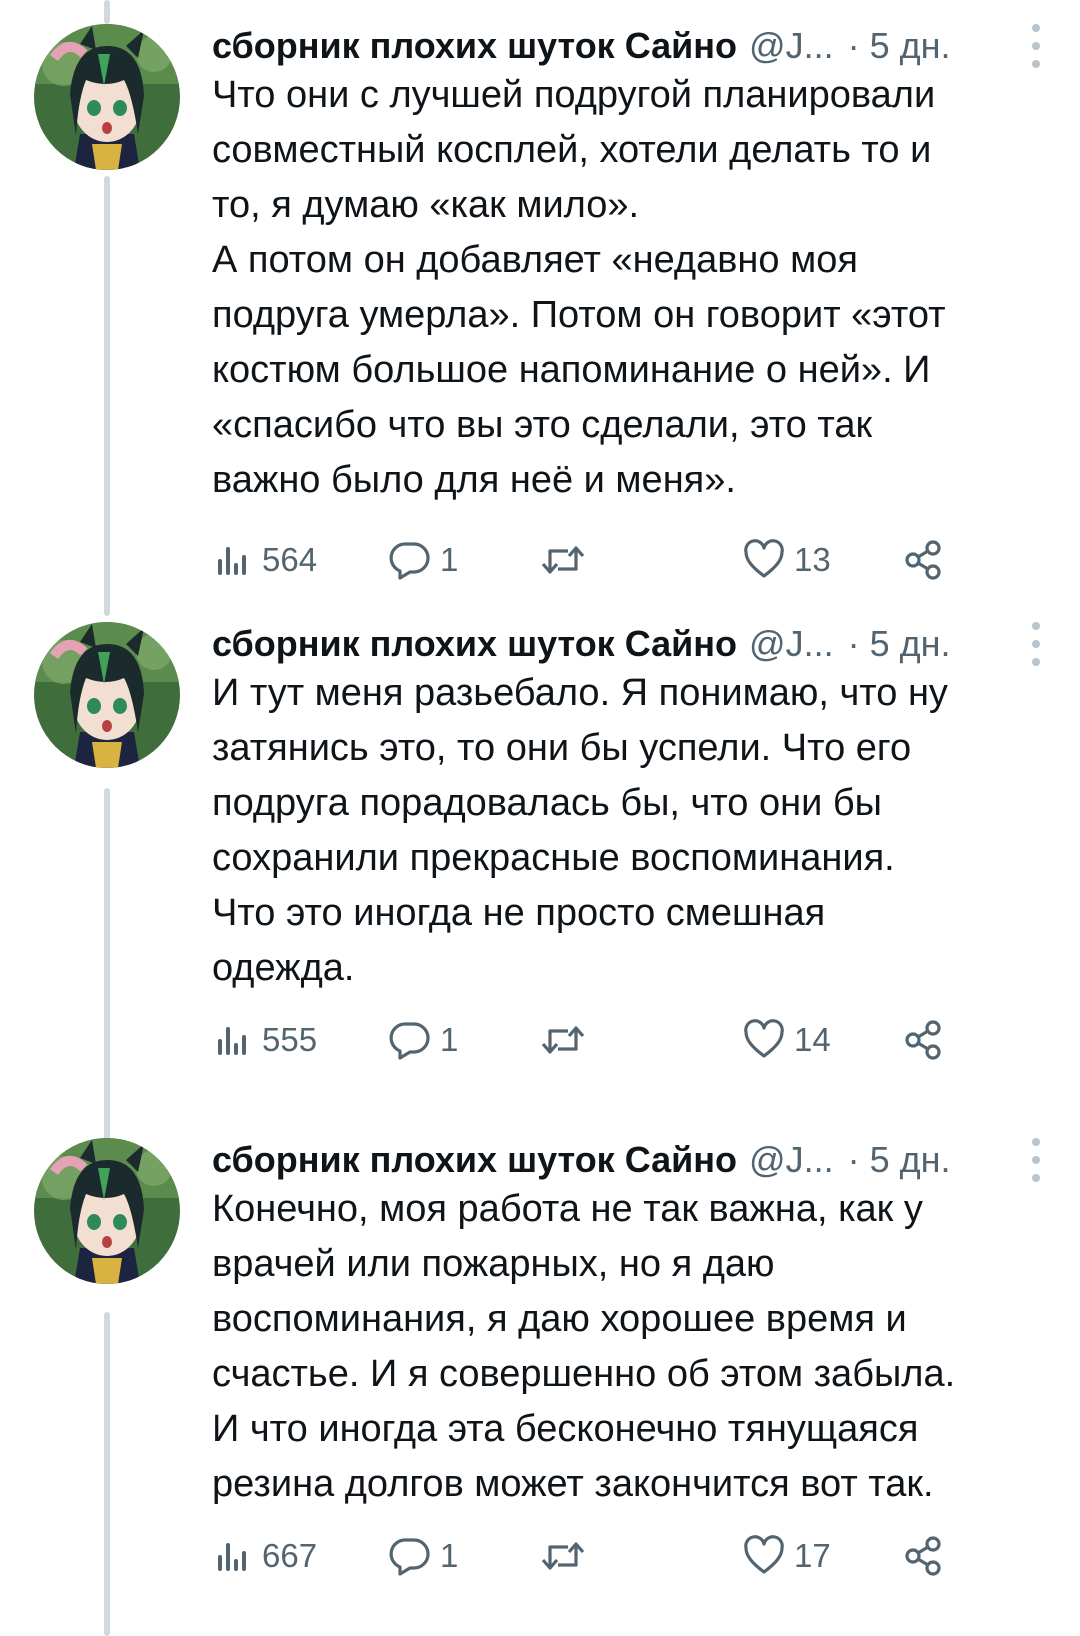  I want to click on views-button: 667, so click(264, 1556).